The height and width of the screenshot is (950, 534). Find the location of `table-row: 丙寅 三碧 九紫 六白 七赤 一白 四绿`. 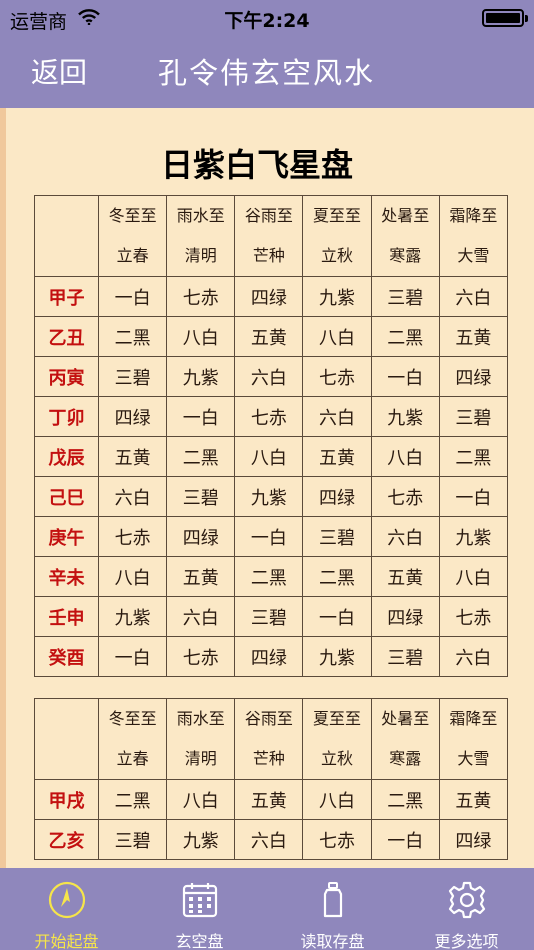

table-row: 丙寅 三碧 九紫 六白 七赤 一白 四绿 is located at coordinates (271, 376).